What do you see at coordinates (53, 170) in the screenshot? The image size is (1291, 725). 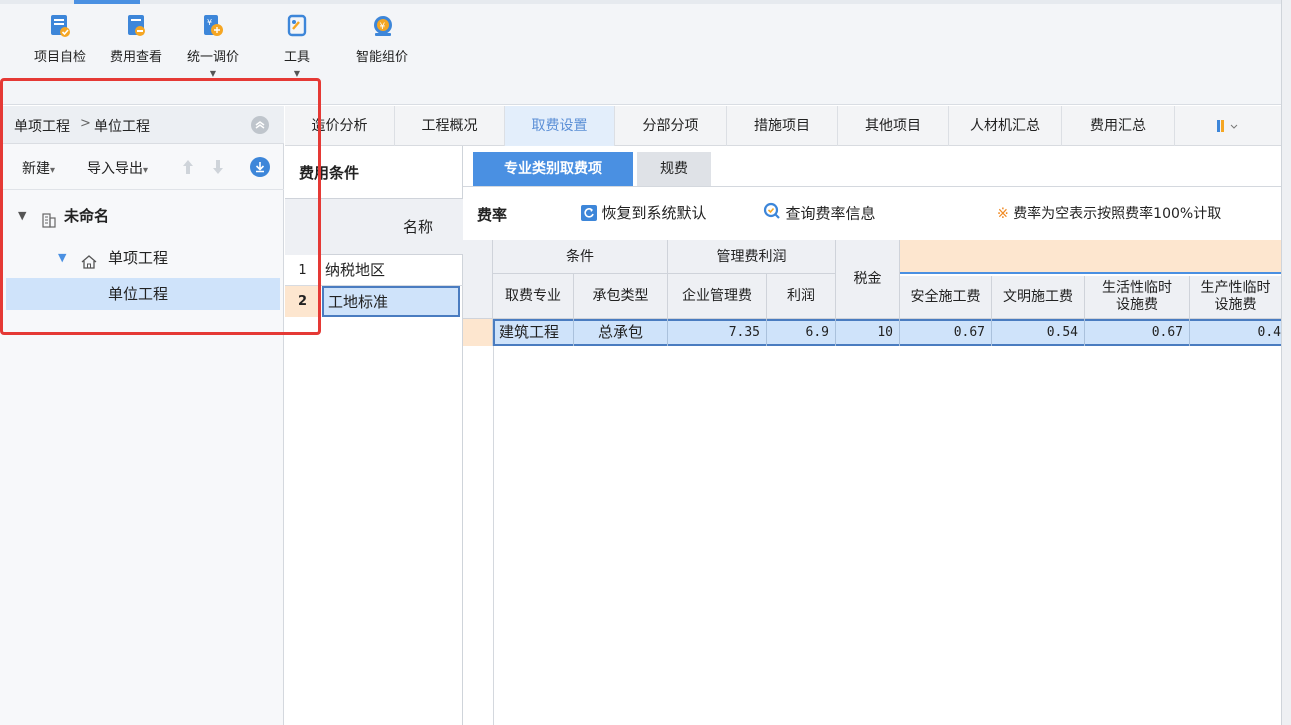 I see `new-dropdown-icon: ▾` at bounding box center [53, 170].